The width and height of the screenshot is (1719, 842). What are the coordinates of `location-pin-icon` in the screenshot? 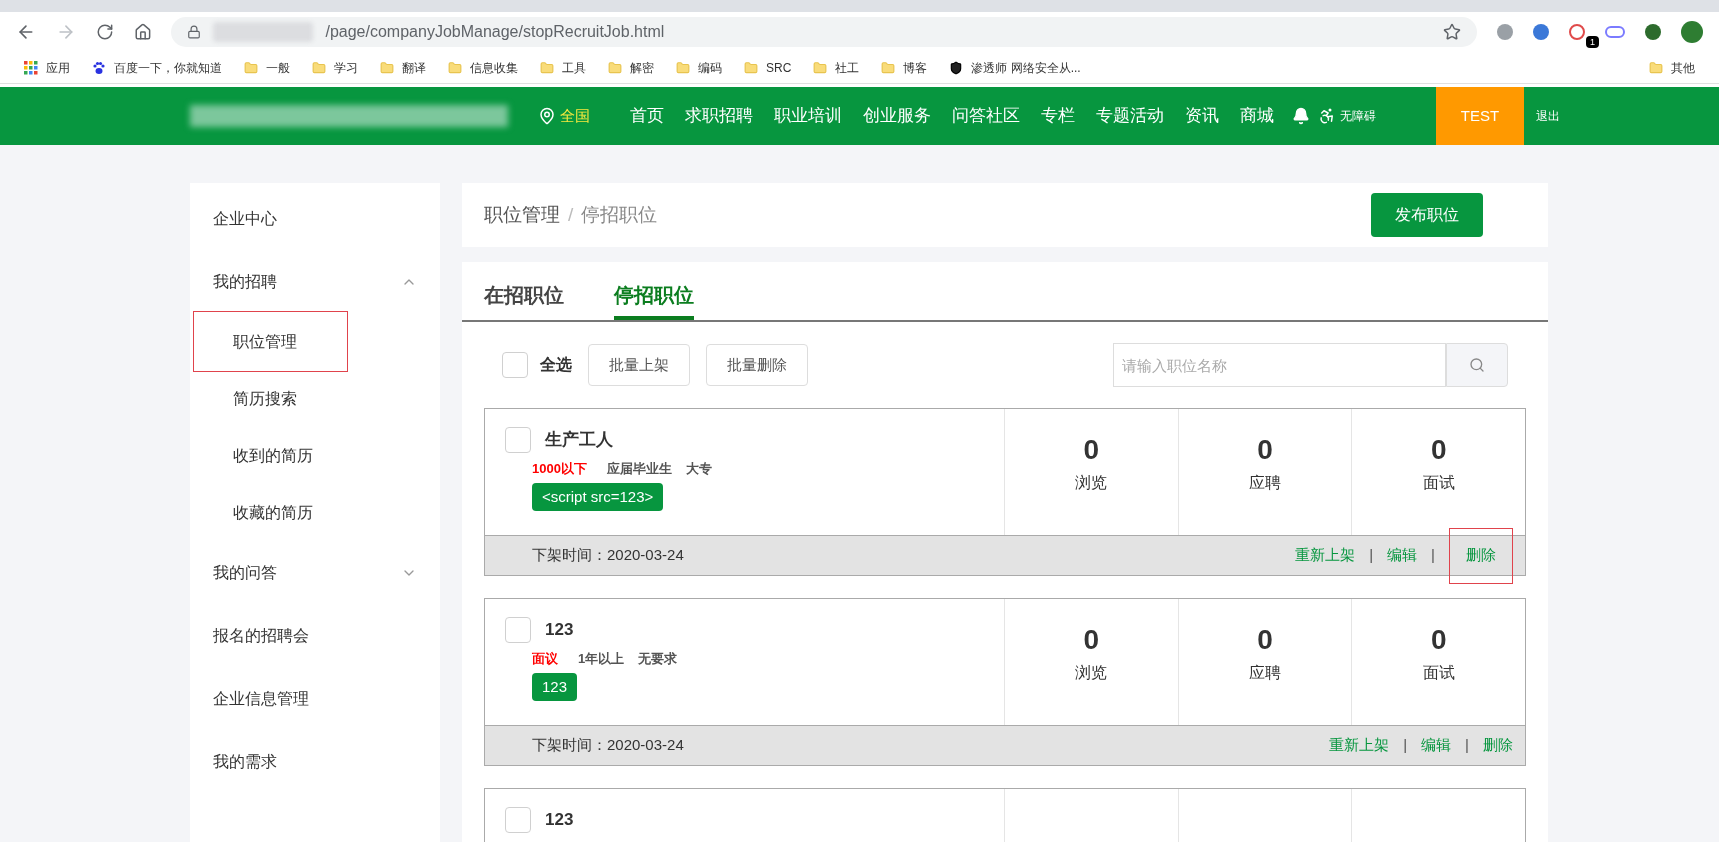 It's located at (547, 116).